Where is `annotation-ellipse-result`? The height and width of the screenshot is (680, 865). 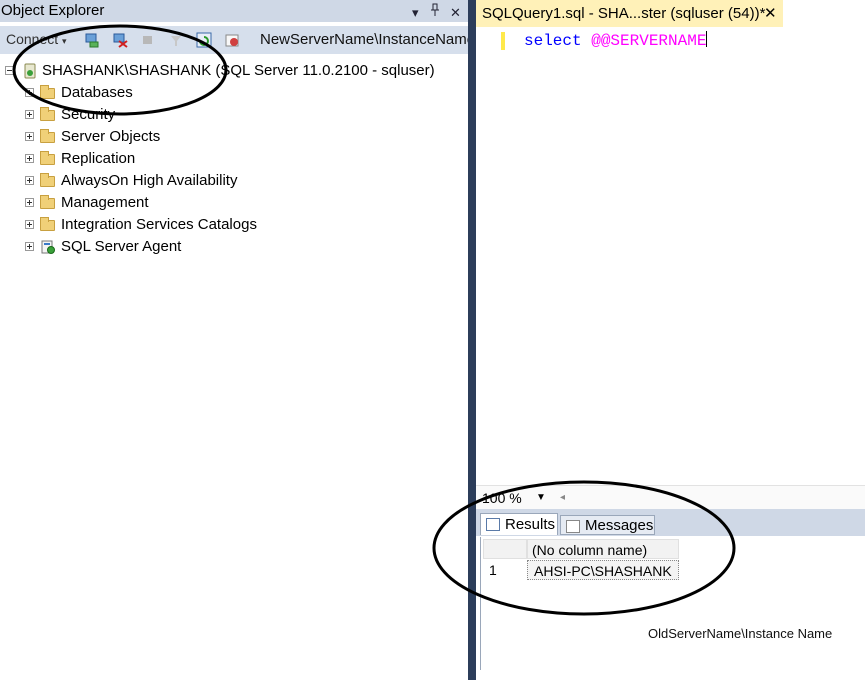 annotation-ellipse-result is located at coordinates (584, 548).